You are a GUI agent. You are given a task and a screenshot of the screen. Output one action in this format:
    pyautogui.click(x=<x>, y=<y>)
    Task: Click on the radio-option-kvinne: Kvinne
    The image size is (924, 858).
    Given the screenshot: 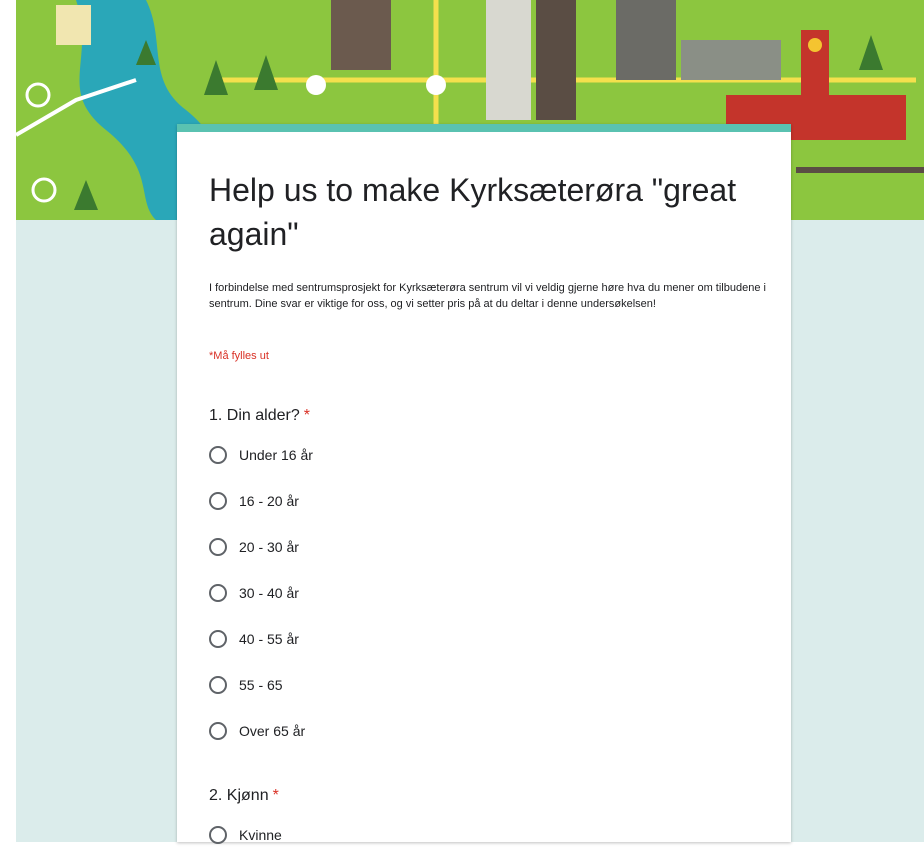 What is the action you would take?
    pyautogui.click(x=245, y=835)
    